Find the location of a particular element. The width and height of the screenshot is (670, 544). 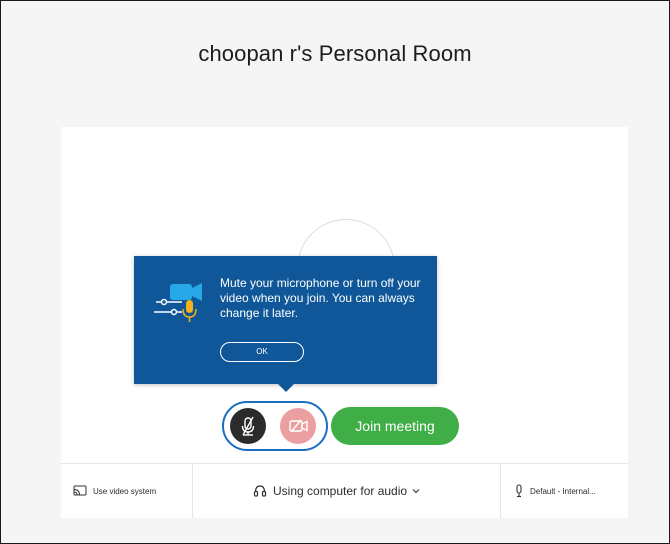

settings-camera-mic-illustration-icon is located at coordinates (180, 303).